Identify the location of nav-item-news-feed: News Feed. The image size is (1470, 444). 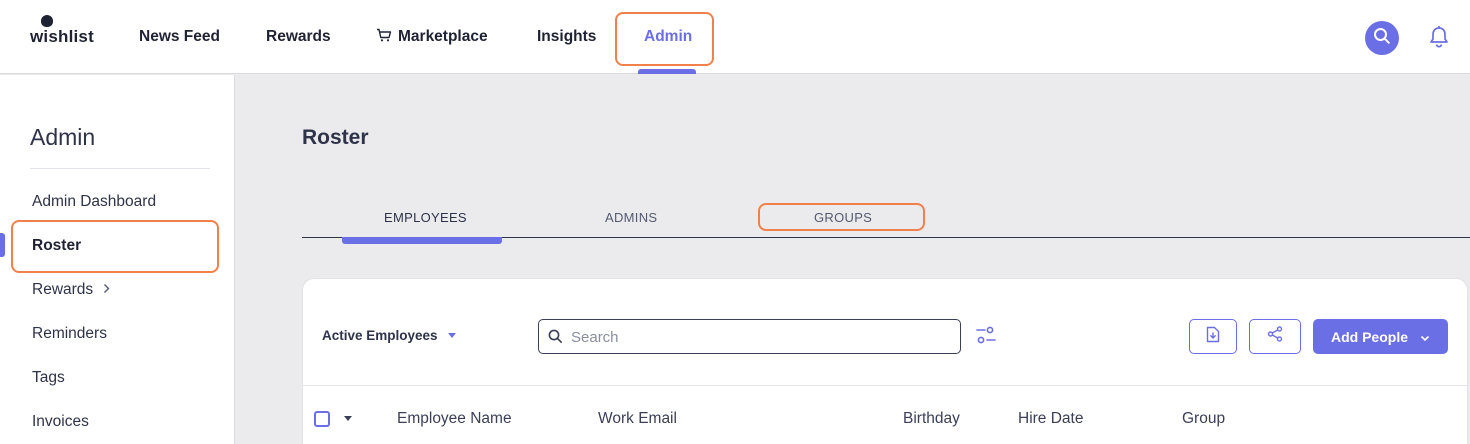
(179, 37).